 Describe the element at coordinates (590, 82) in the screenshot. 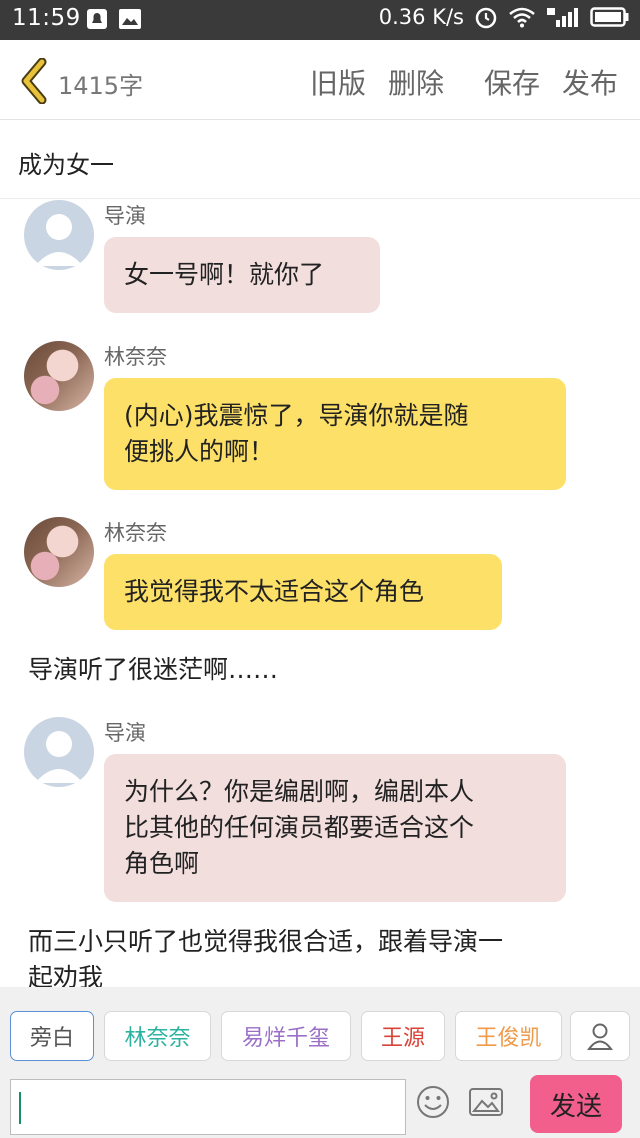

I see `publish-button: 发布` at that location.